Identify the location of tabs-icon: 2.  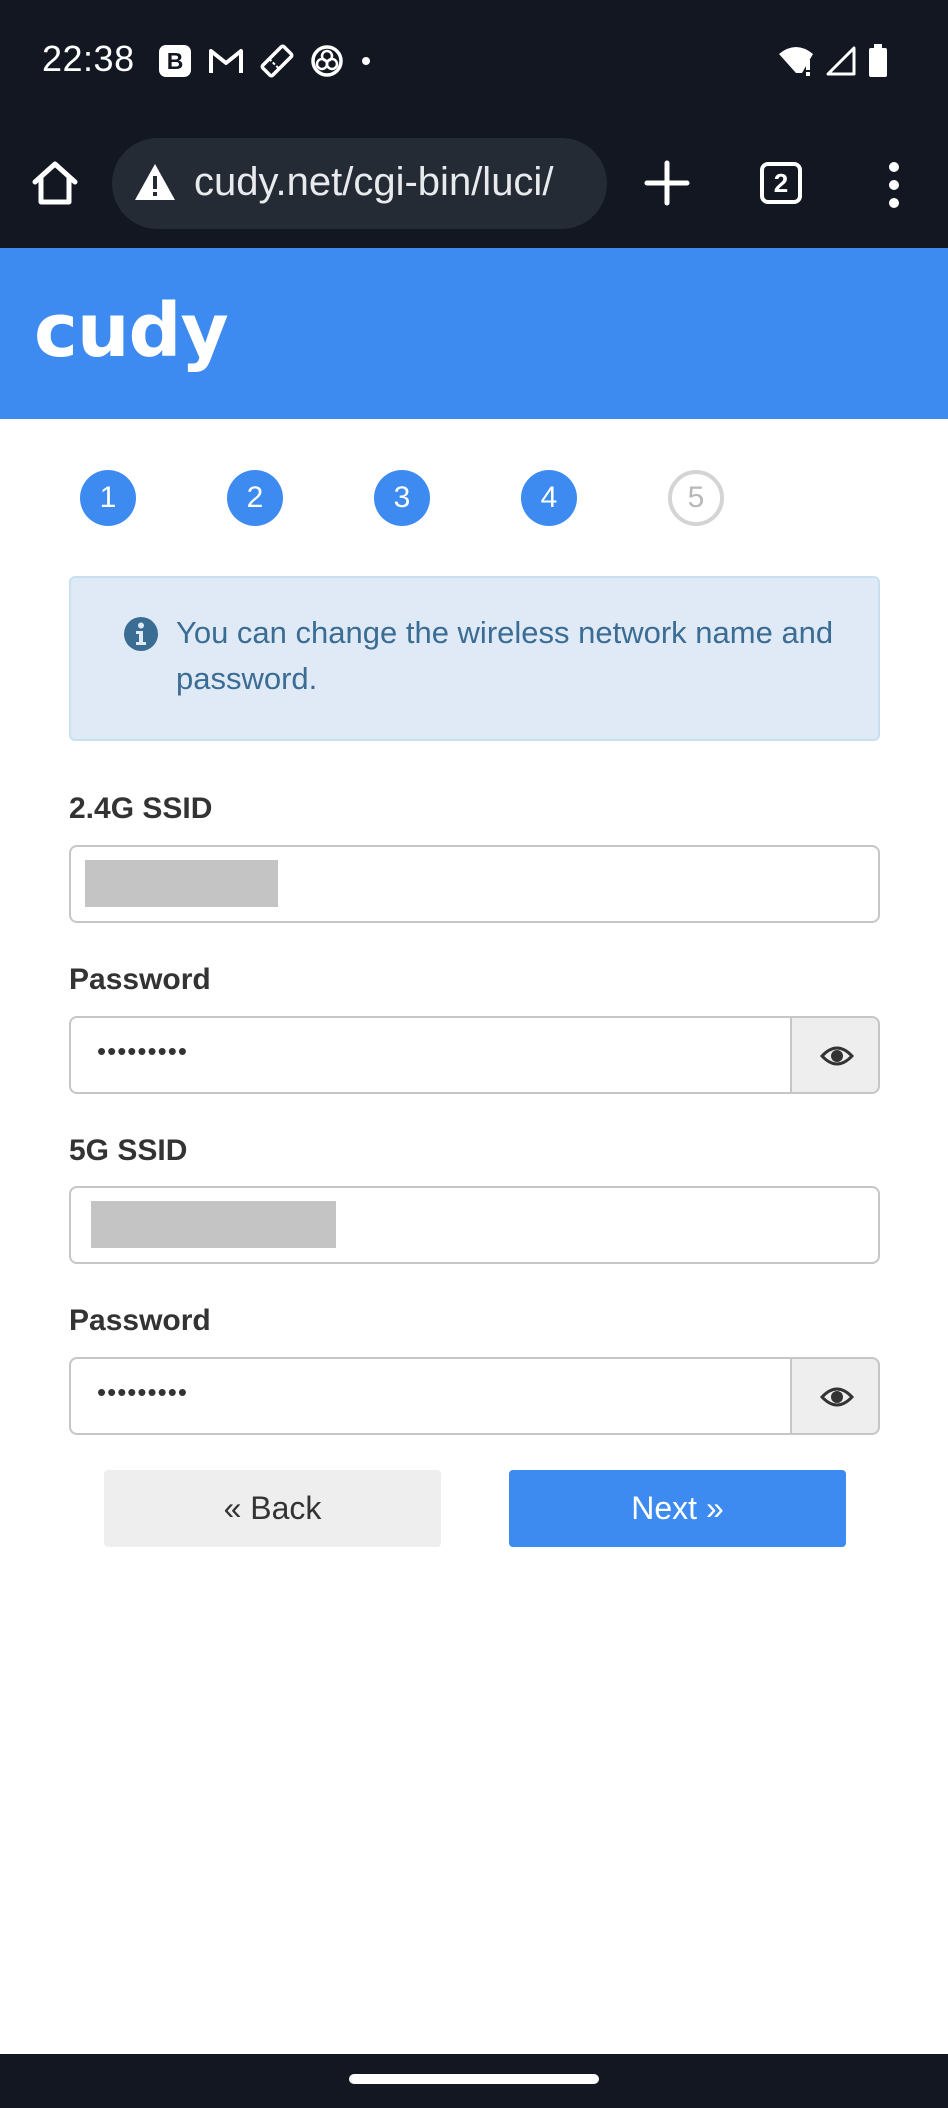
(781, 183).